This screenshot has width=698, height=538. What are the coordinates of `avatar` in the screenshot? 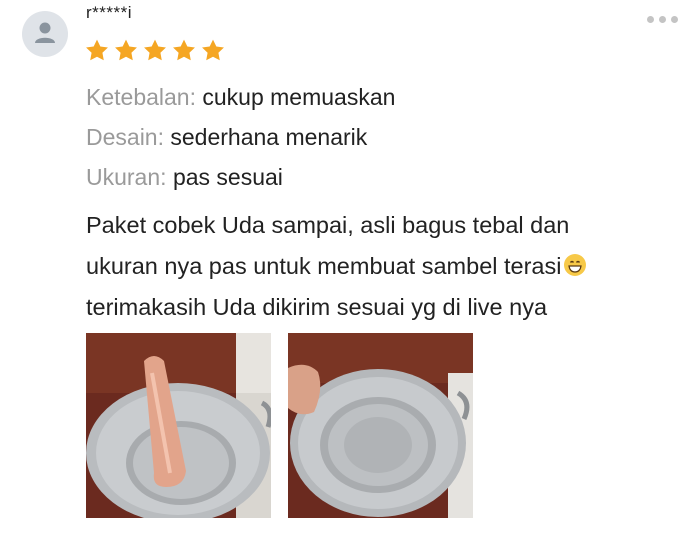 It's located at (45, 34).